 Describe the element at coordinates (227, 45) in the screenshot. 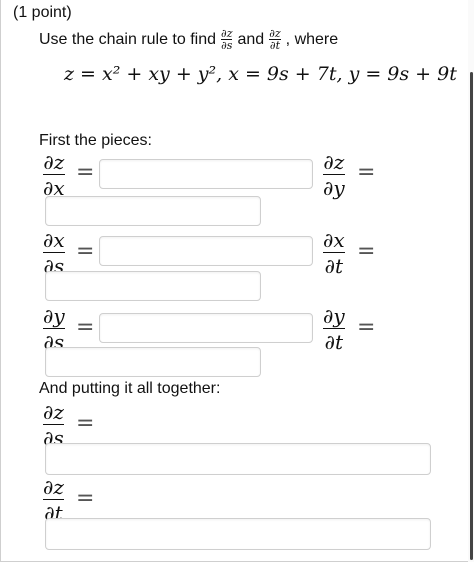

I see `fraction-denominator: ∂s` at that location.